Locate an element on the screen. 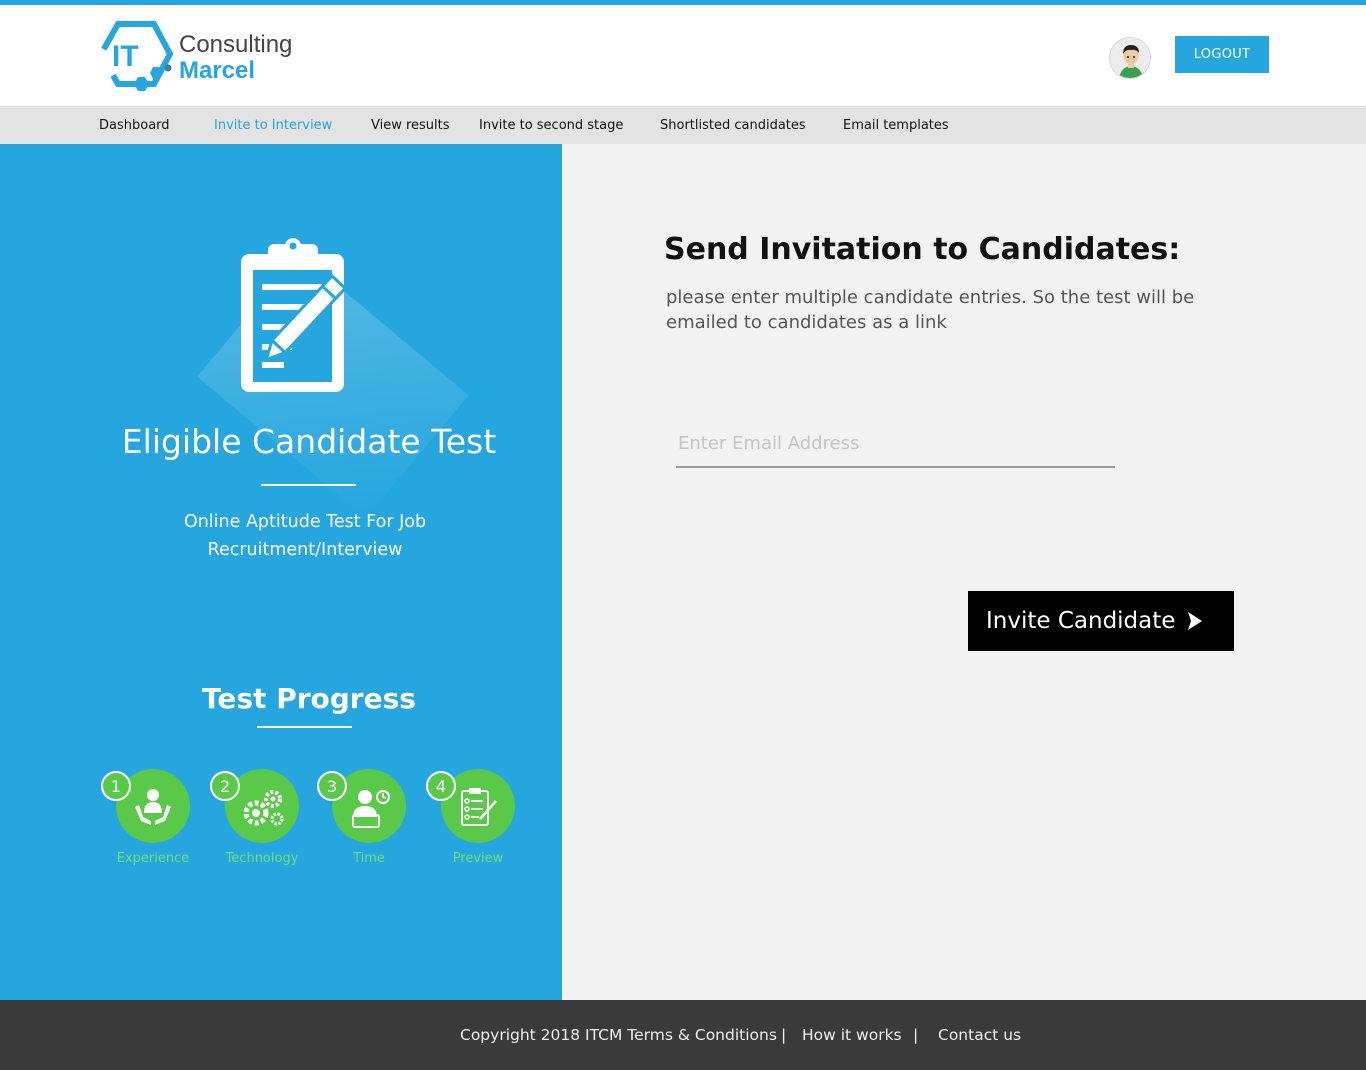 The height and width of the screenshot is (1070, 1366). nav-item-invite-to-interview: Invite to Interview is located at coordinates (273, 125).